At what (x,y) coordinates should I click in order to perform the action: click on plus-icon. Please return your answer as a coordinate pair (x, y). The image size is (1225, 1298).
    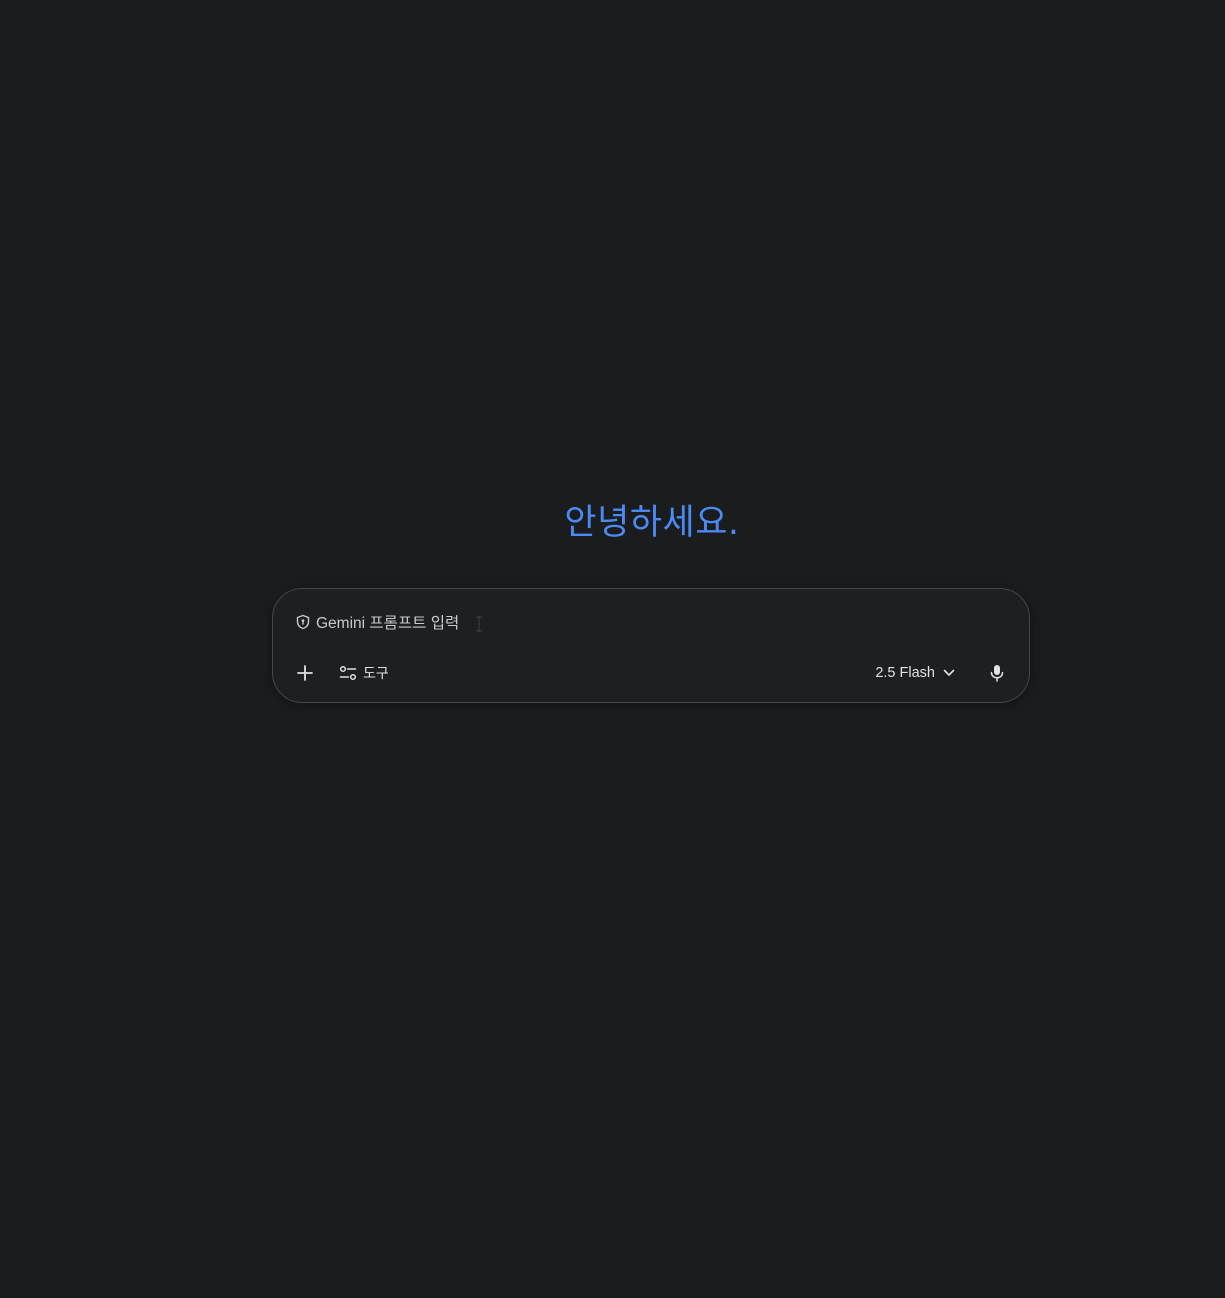
    Looking at the image, I should click on (305, 673).